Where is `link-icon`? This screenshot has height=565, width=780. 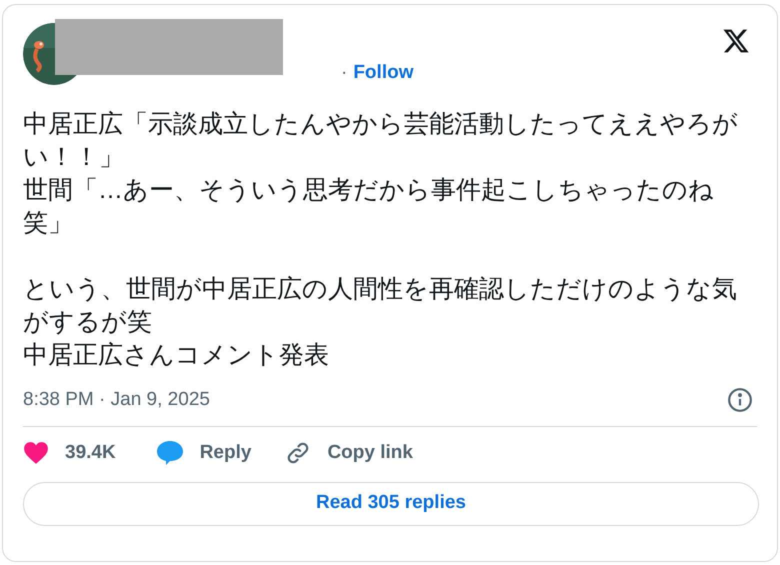 link-icon is located at coordinates (298, 453).